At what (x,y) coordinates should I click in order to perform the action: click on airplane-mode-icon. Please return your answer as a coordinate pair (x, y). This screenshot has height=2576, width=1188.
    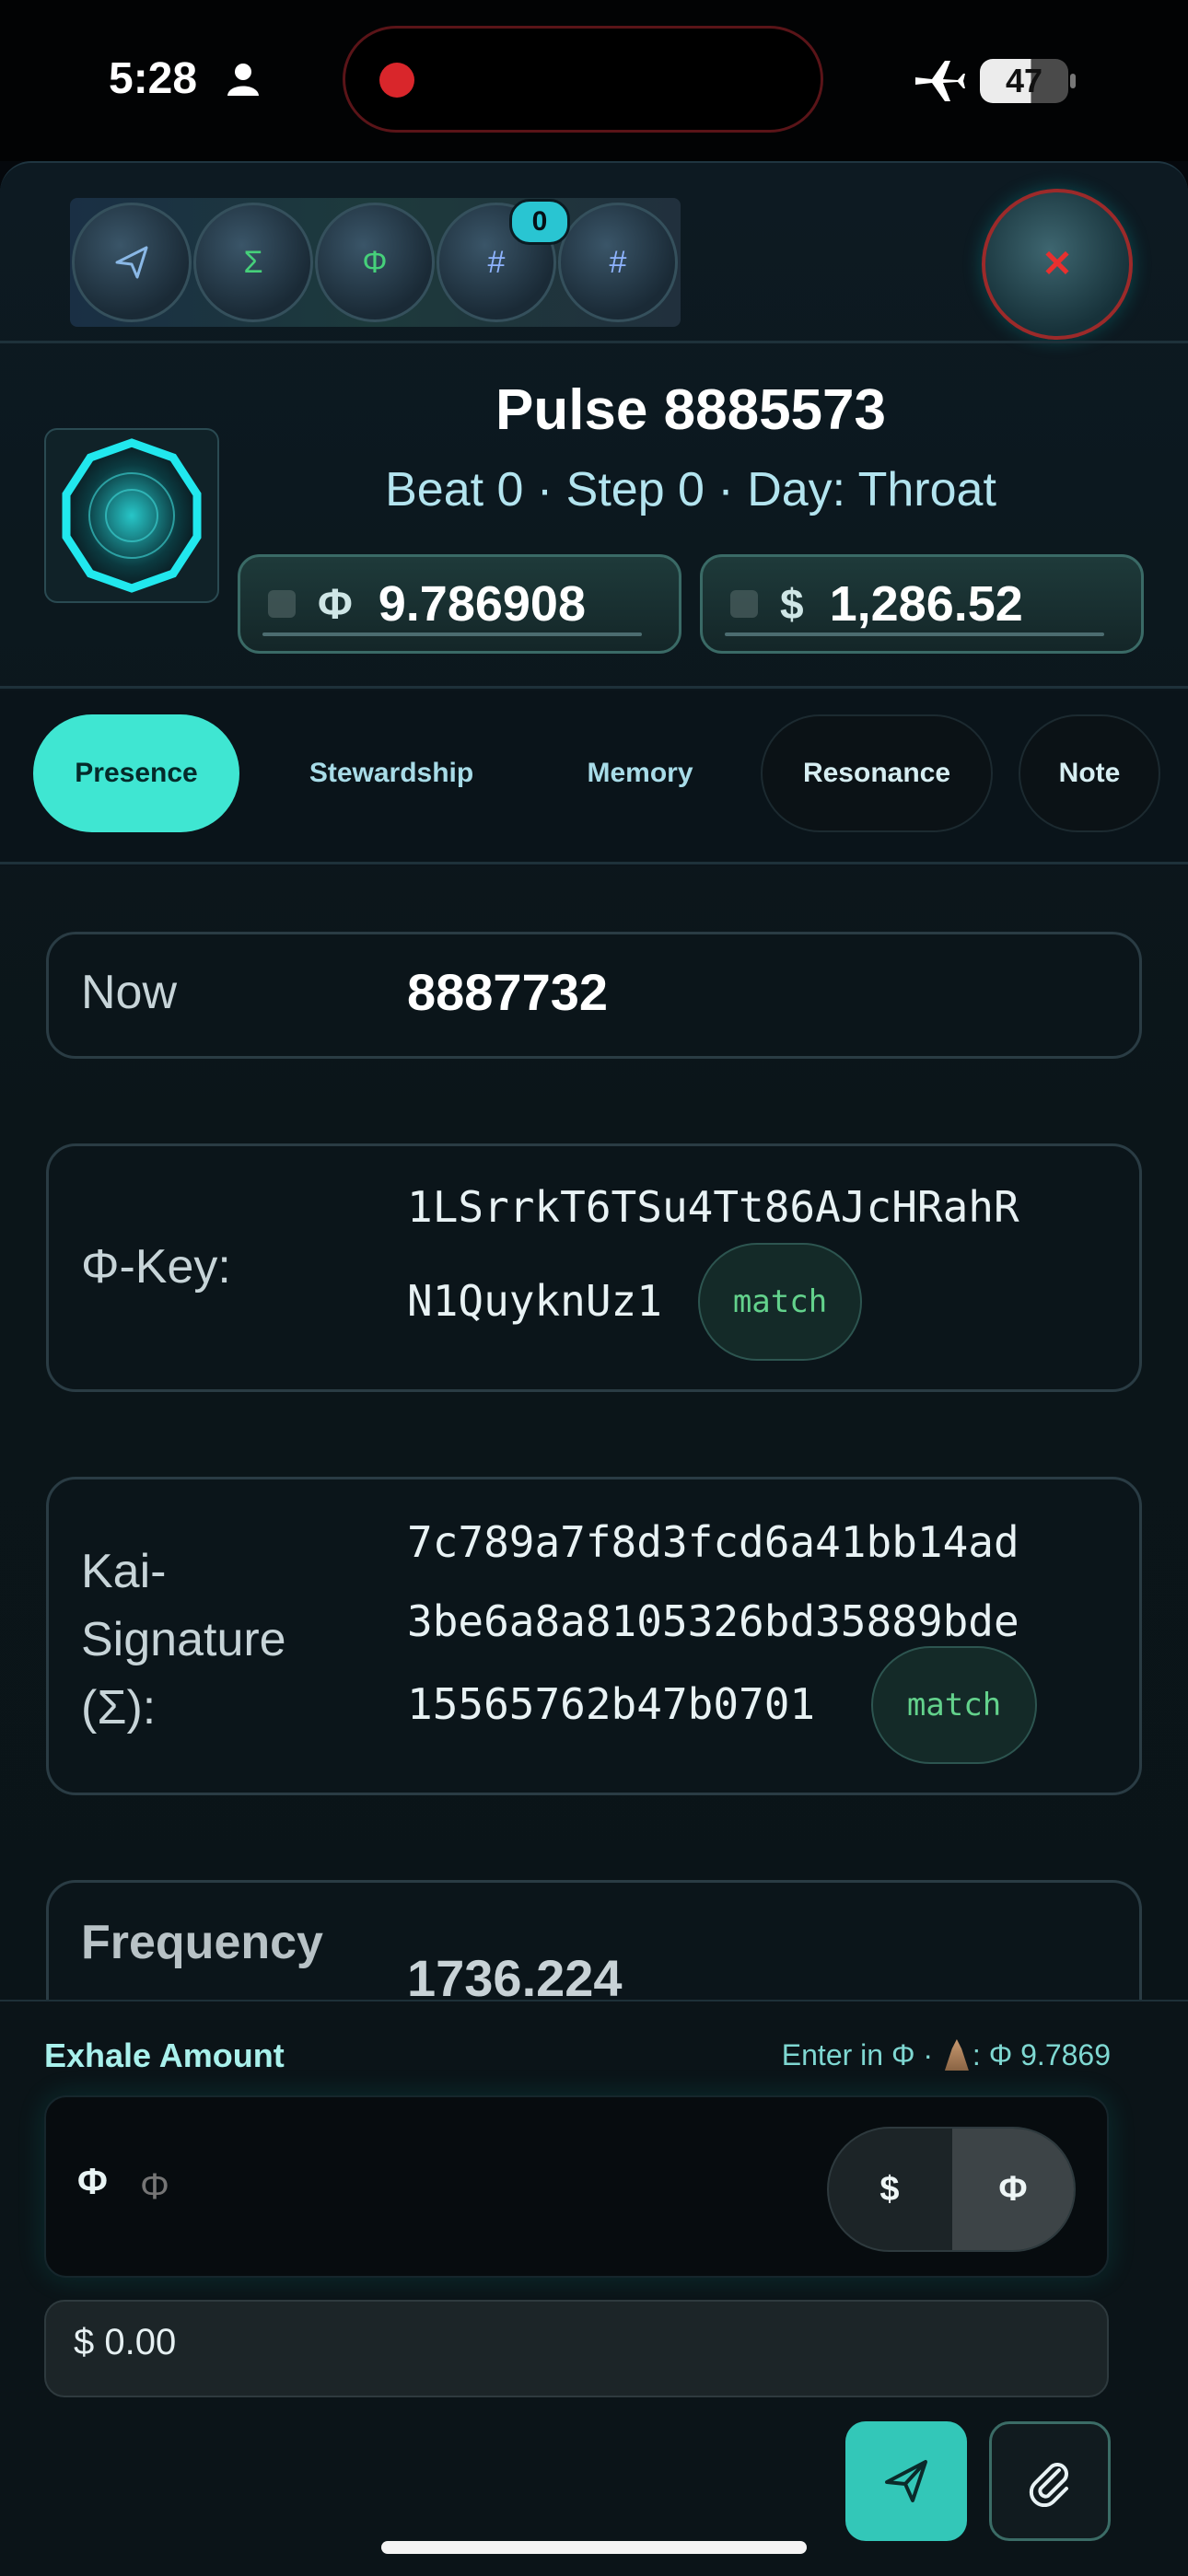
    Looking at the image, I should click on (938, 81).